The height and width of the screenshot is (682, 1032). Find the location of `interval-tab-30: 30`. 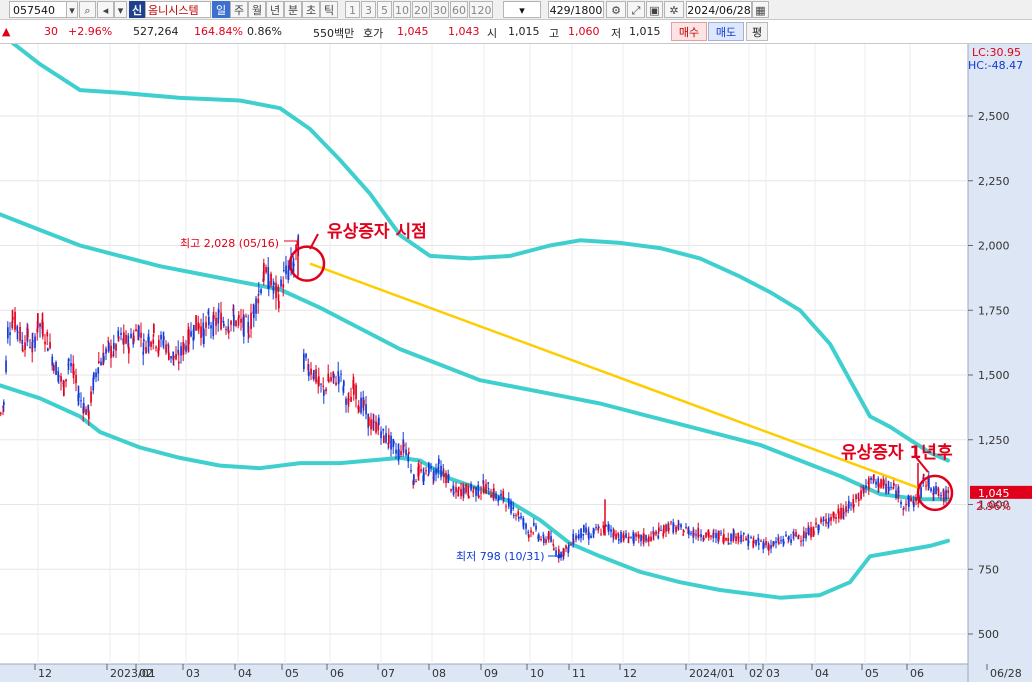

interval-tab-30: 30 is located at coordinates (440, 9).